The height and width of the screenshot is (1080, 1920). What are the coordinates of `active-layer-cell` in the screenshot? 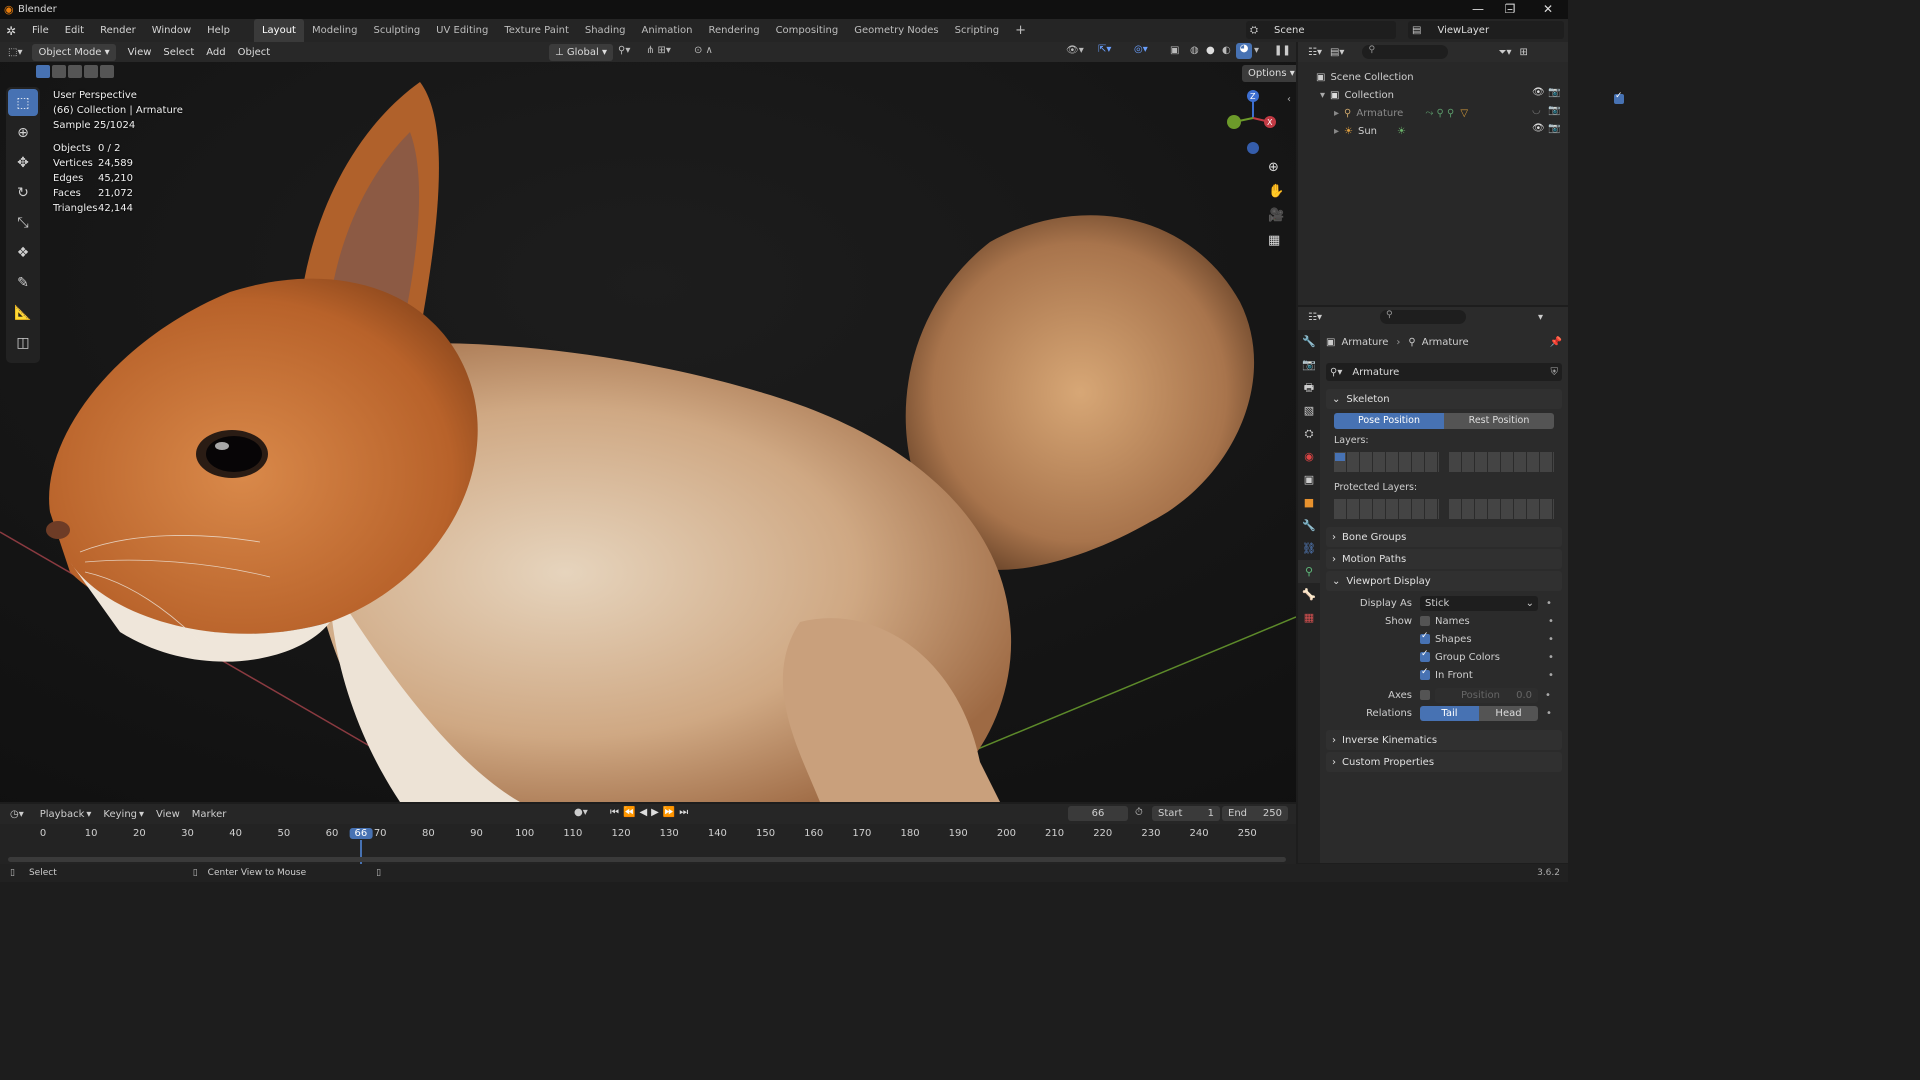 It's located at (1340, 457).